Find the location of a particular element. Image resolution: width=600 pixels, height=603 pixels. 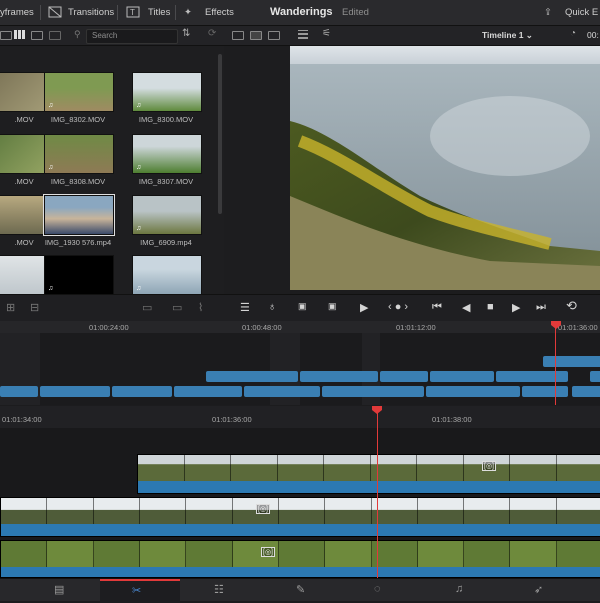

audio-meter-icon: ⊞ is located at coordinates (10, 307).